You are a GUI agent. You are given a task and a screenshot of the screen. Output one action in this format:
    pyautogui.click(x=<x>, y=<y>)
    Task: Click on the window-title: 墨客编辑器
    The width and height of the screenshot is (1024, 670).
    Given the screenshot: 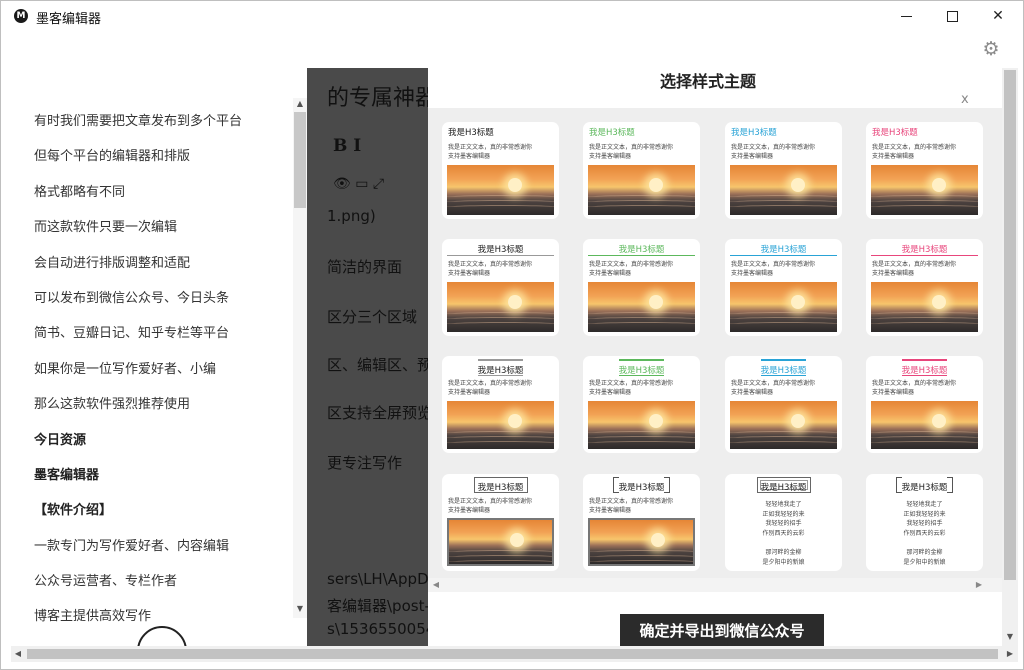 What is the action you would take?
    pyautogui.click(x=69, y=19)
    